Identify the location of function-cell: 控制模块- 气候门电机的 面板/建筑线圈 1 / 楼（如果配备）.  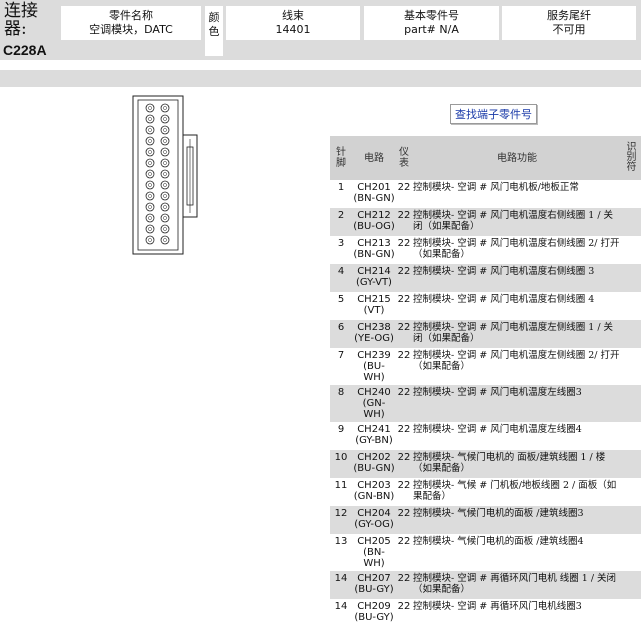
(517, 464).